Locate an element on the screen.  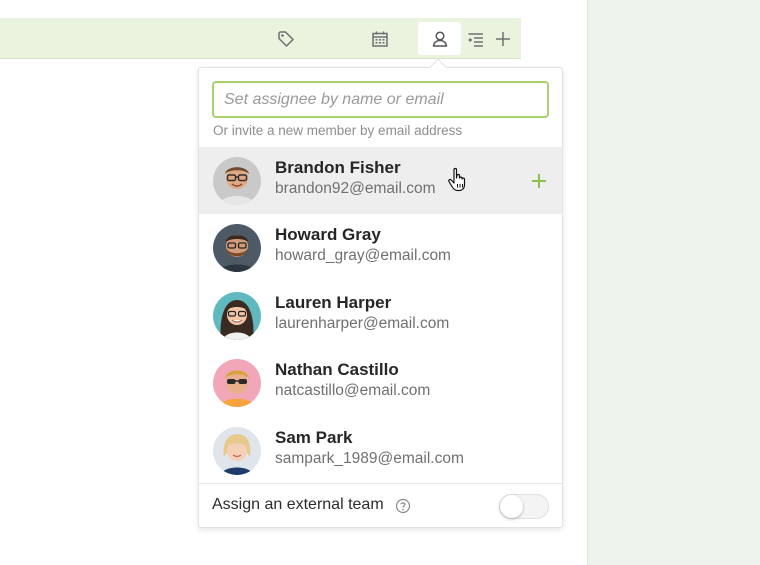
external-team-toggle is located at coordinates (524, 506).